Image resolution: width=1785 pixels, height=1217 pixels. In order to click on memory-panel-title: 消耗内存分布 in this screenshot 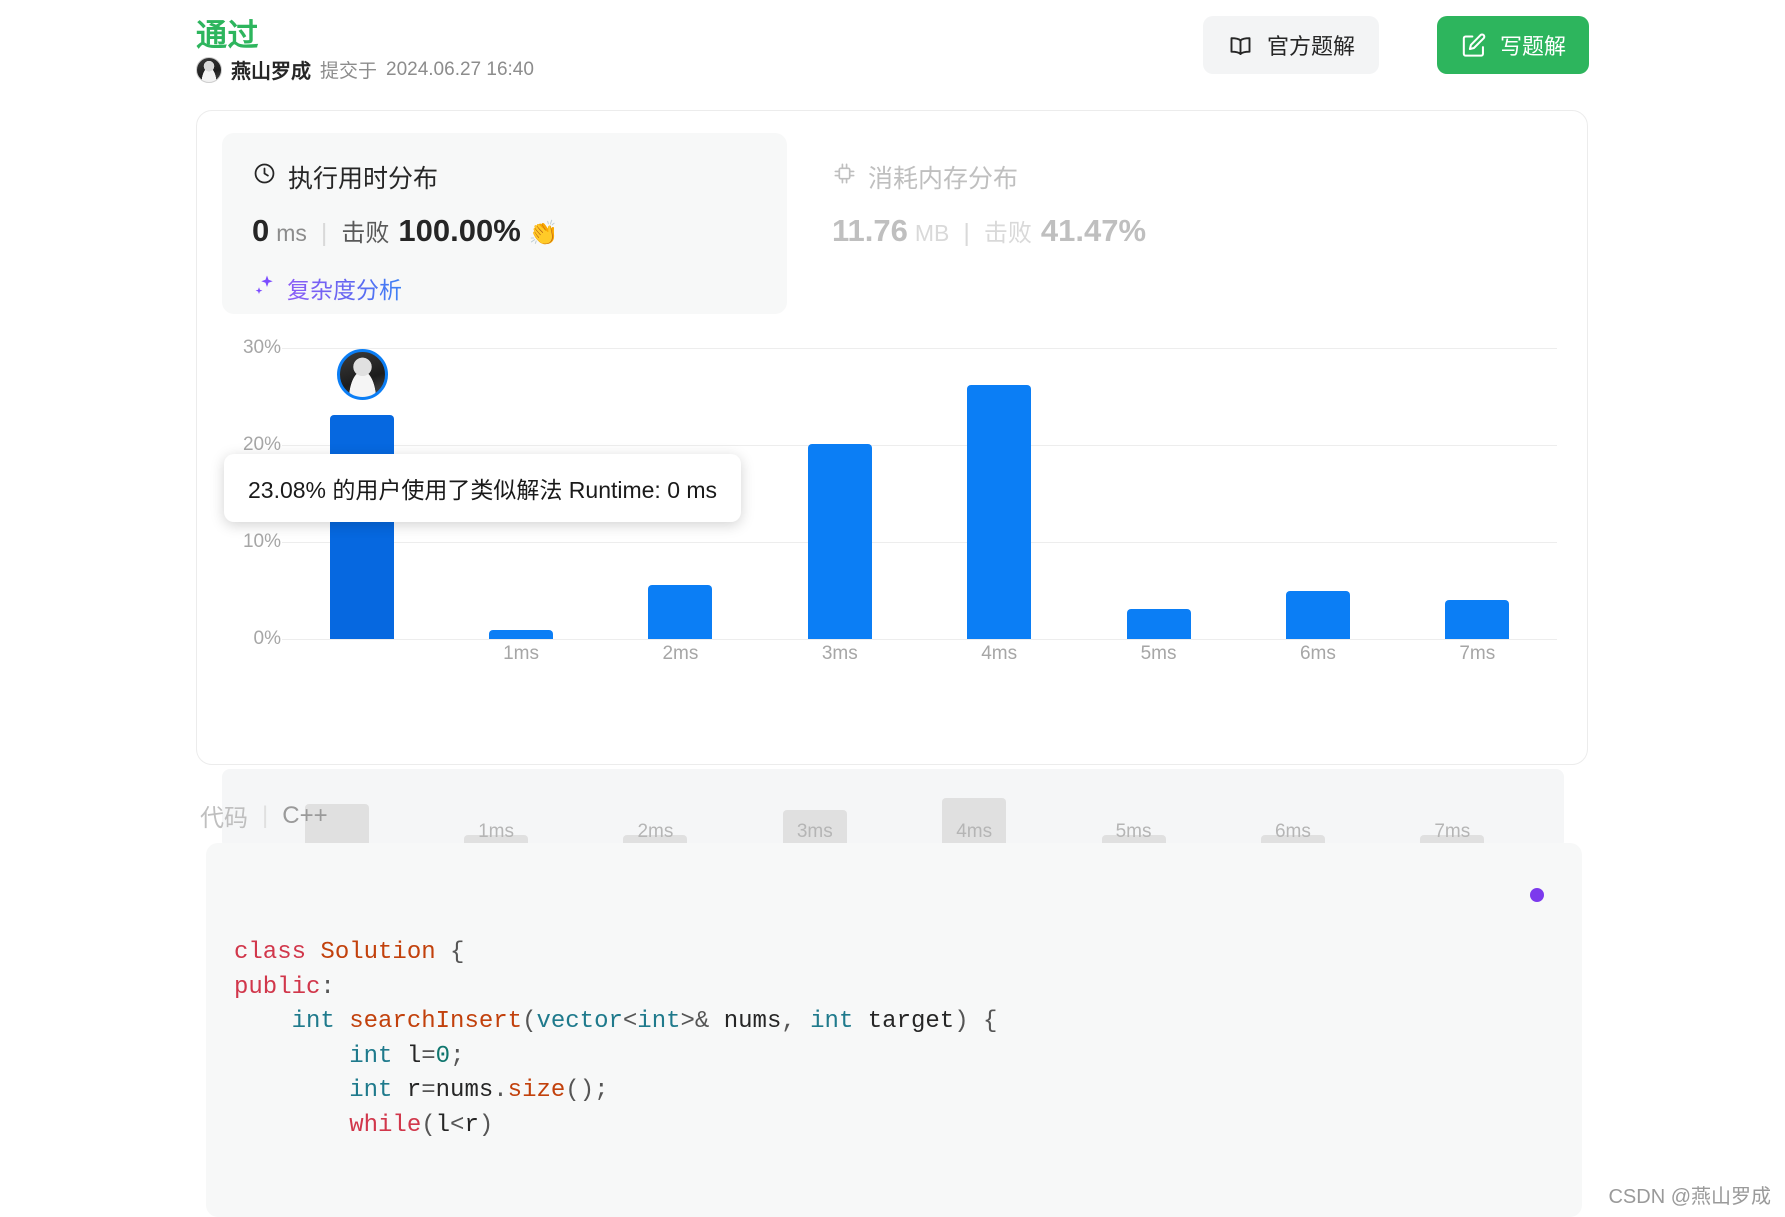, I will do `click(943, 179)`.